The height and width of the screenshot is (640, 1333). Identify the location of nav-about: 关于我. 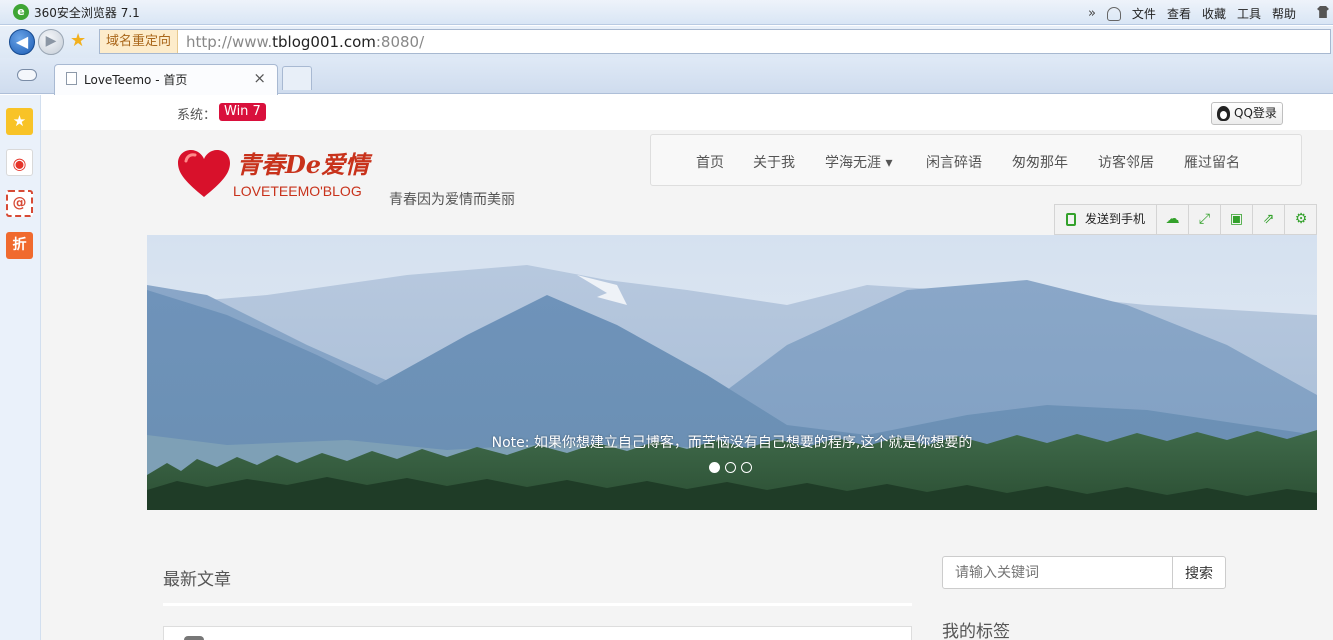
(774, 162).